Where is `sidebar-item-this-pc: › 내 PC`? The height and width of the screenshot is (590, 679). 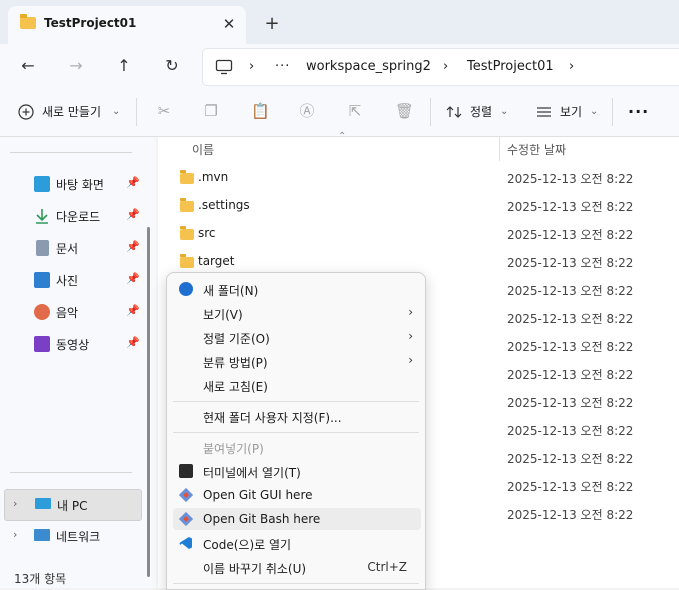 sidebar-item-this-pc: › 내 PC is located at coordinates (73, 505).